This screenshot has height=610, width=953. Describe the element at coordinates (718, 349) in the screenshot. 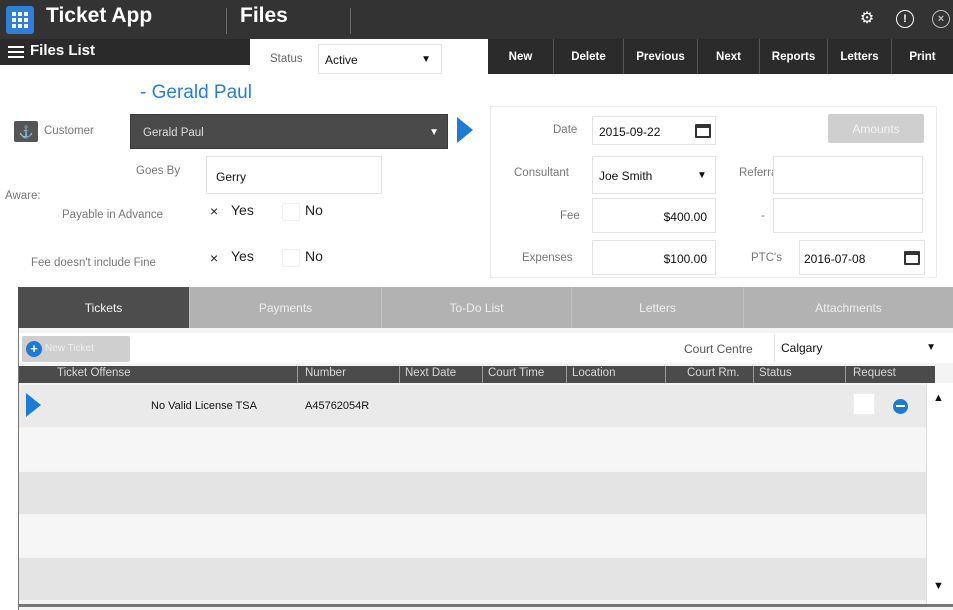

I see `court-centre-label: Court Centre` at that location.